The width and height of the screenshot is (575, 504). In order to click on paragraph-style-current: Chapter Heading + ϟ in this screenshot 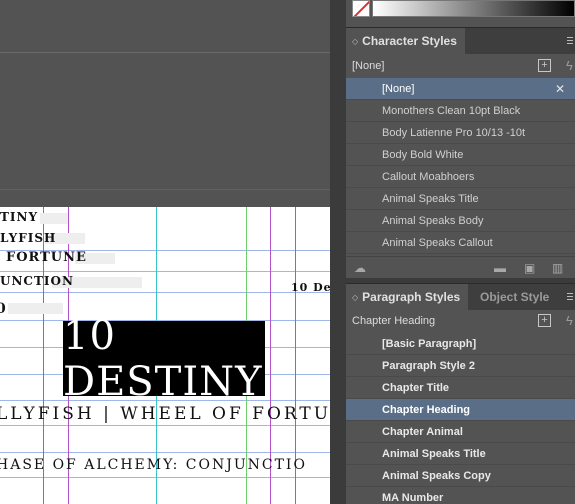, I will do `click(460, 321)`.